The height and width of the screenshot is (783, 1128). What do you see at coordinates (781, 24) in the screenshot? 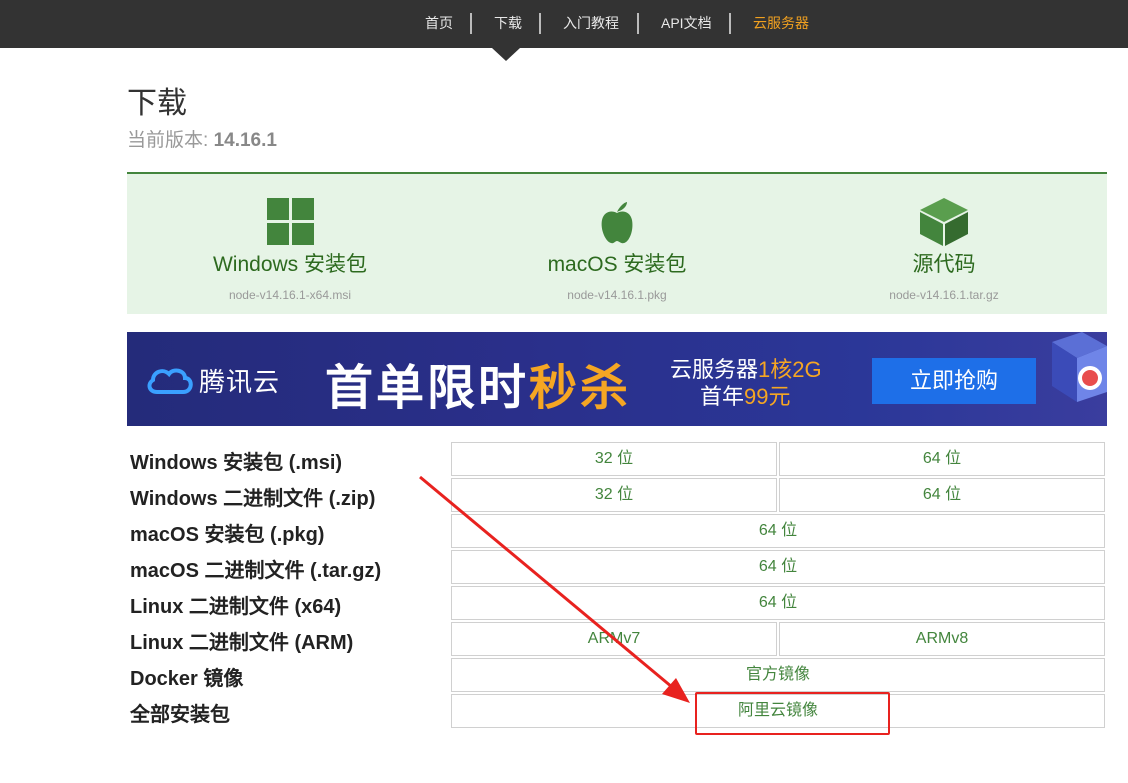
I see `nav-item-cloud-server: 云服务器` at bounding box center [781, 24].